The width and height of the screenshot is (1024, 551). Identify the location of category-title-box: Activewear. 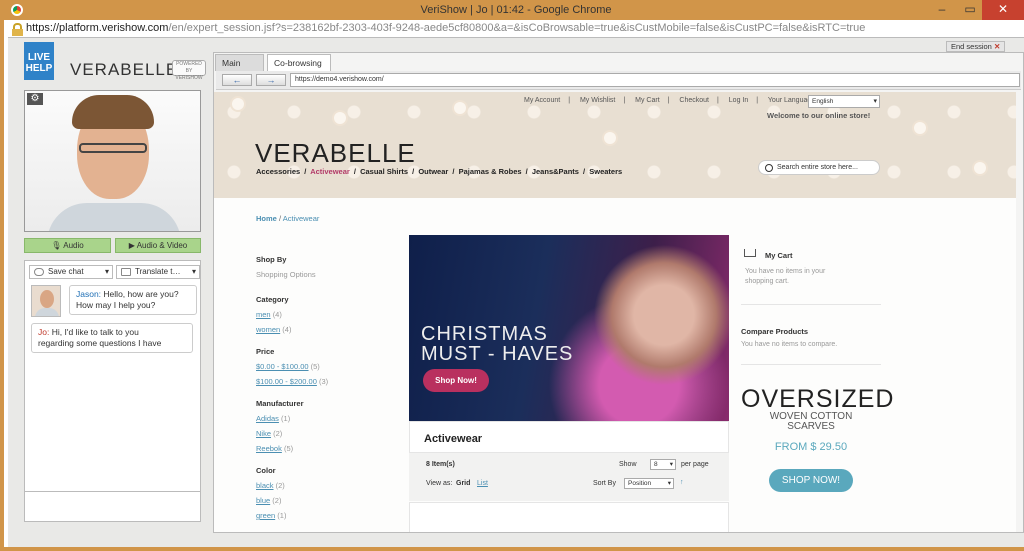
(569, 437).